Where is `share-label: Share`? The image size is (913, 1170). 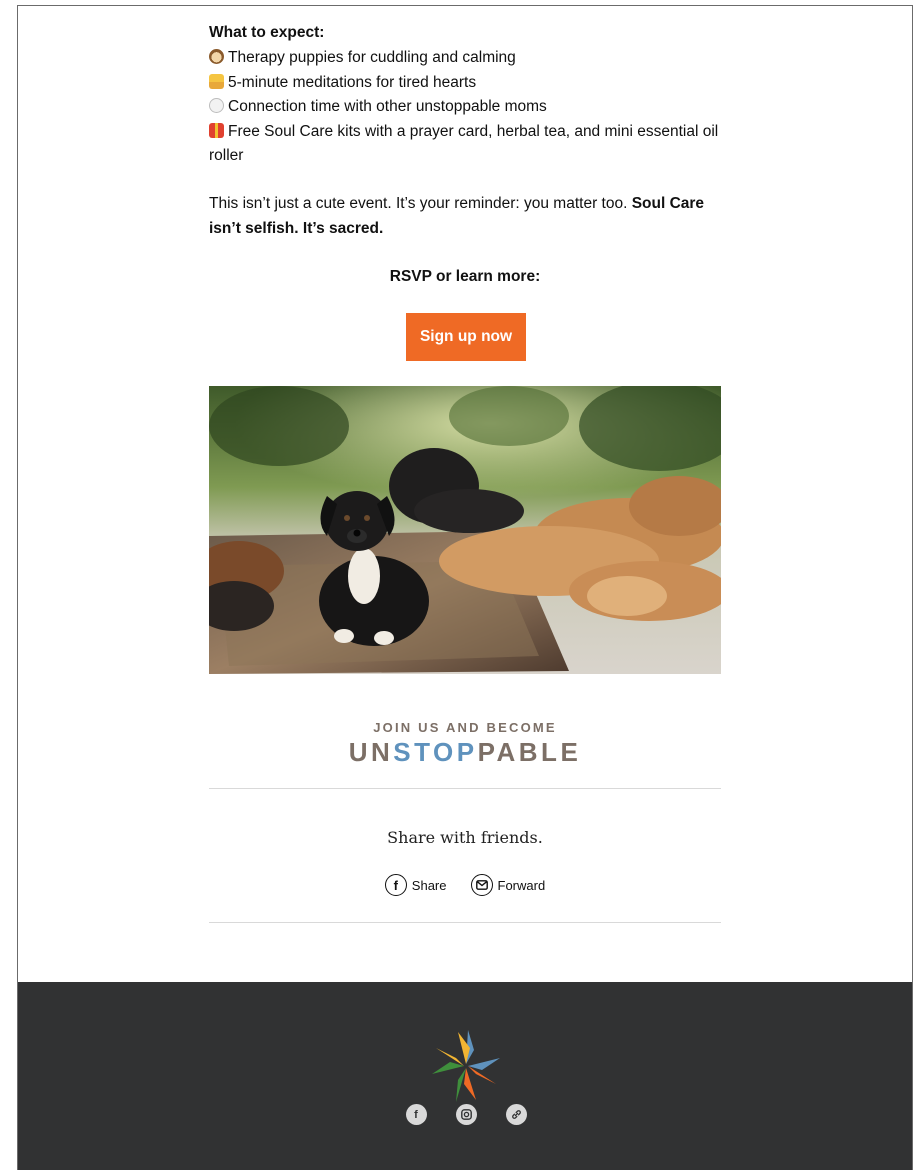
share-label: Share is located at coordinates (429, 885).